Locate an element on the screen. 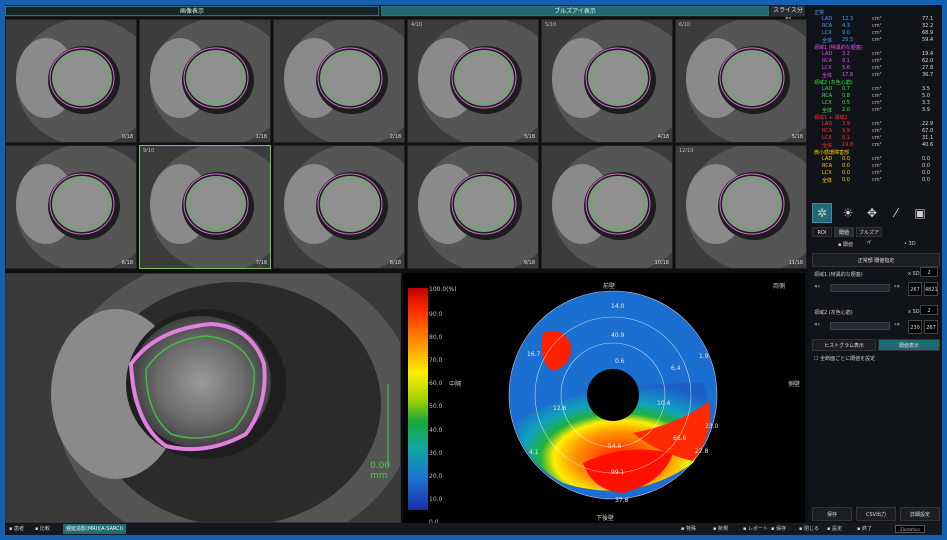  compare-item: ▪ 比較 is located at coordinates (42, 528).